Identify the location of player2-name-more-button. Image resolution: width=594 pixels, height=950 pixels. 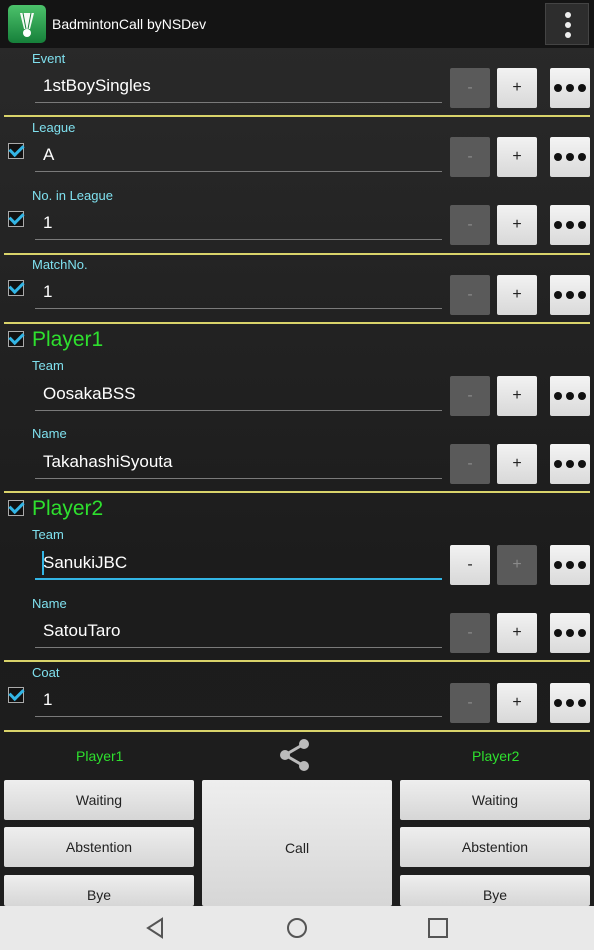
(570, 633).